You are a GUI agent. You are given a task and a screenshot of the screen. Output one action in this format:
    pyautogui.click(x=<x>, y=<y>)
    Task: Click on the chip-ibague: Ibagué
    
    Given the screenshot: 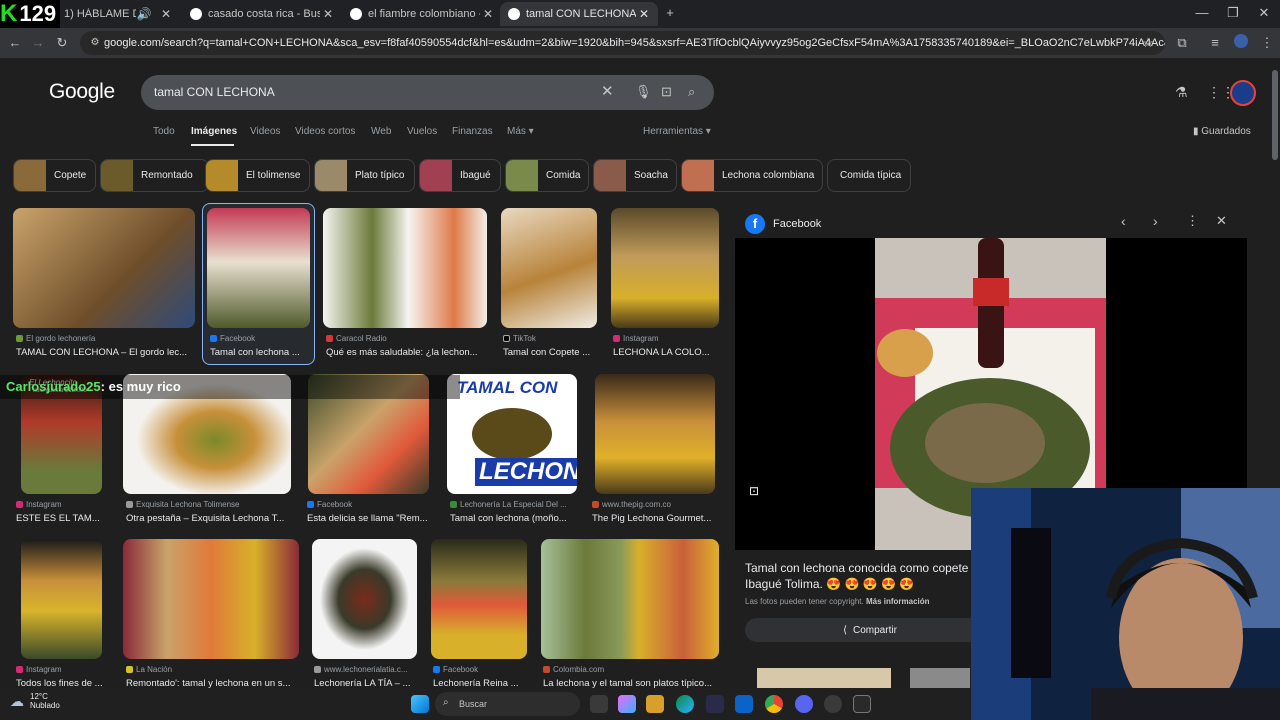 What is the action you would take?
    pyautogui.click(x=460, y=175)
    